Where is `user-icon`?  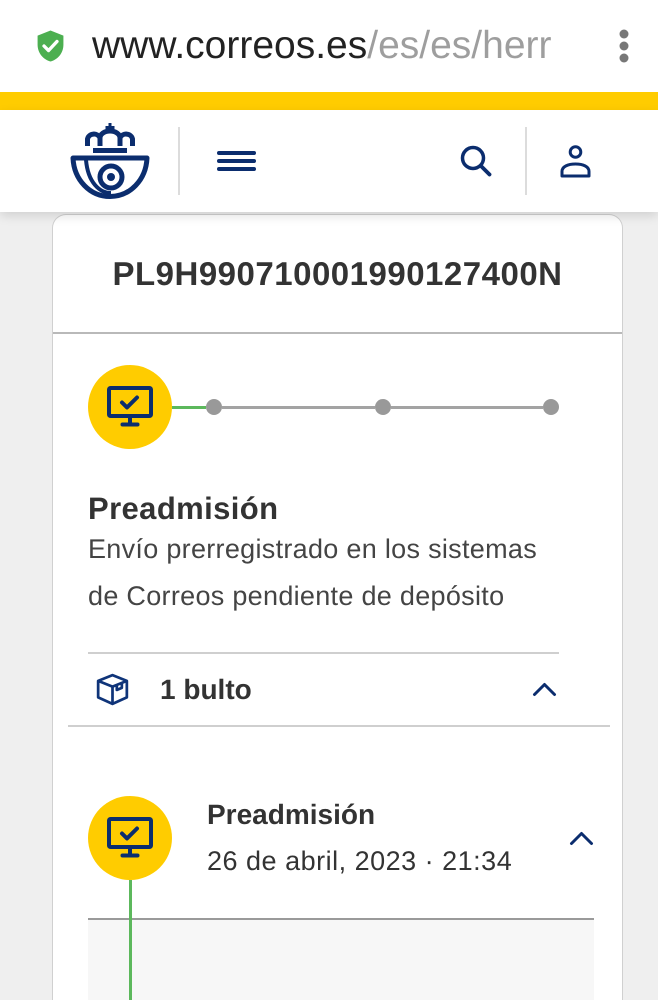 user-icon is located at coordinates (575, 161).